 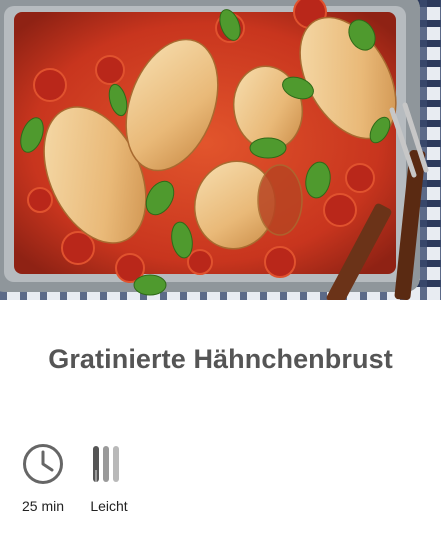 I want to click on clock-icon, so click(x=43, y=464).